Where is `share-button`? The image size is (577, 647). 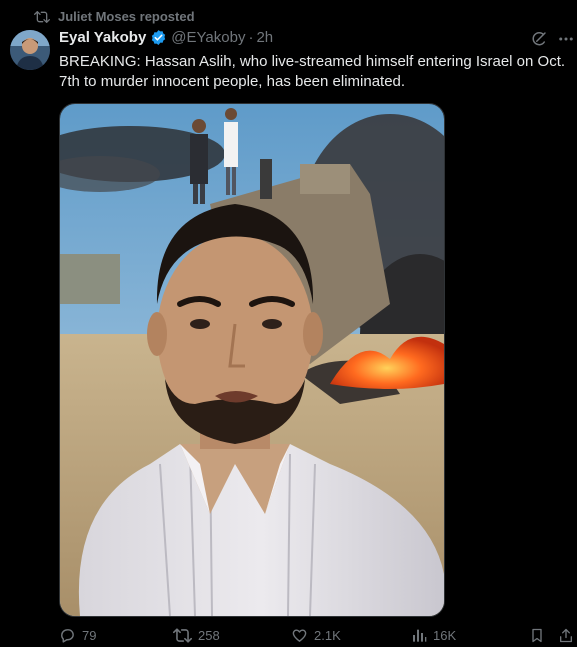
share-button is located at coordinates (566, 635).